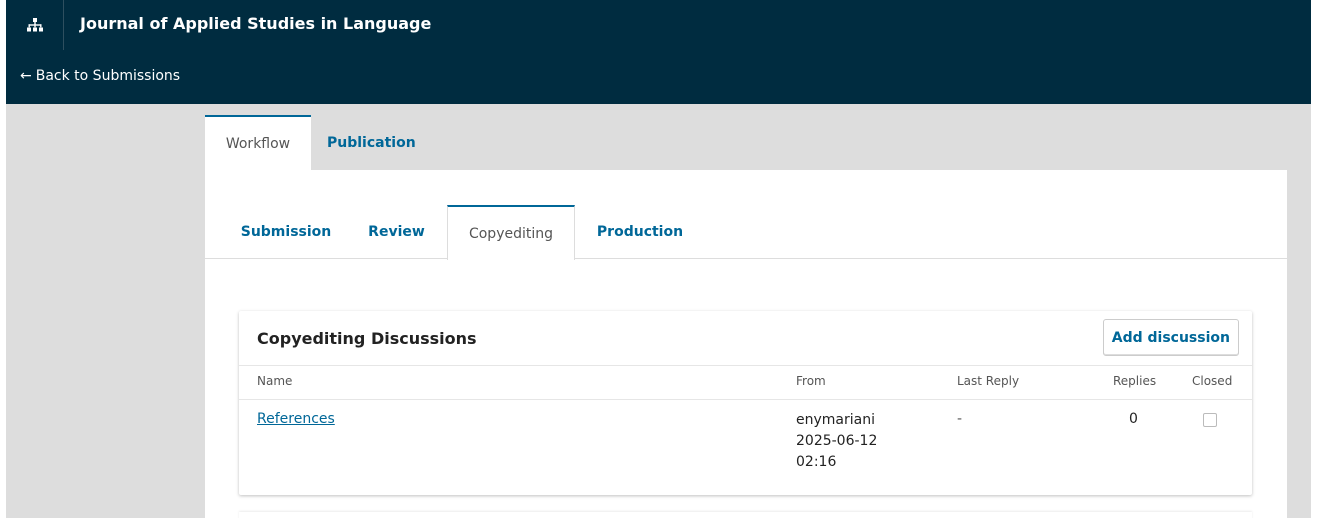  What do you see at coordinates (1133, 419) in the screenshot?
I see `replies-count: 0` at bounding box center [1133, 419].